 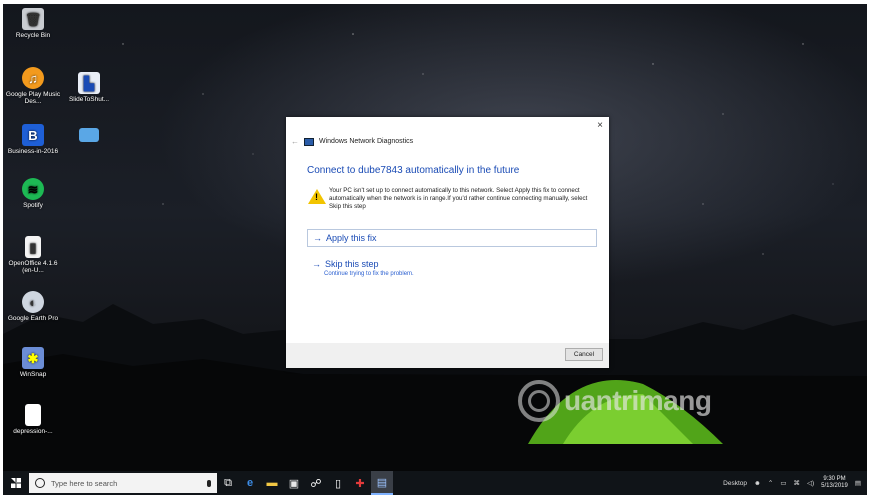 What do you see at coordinates (272, 483) in the screenshot?
I see `file-explorer-icon: ▬` at bounding box center [272, 483].